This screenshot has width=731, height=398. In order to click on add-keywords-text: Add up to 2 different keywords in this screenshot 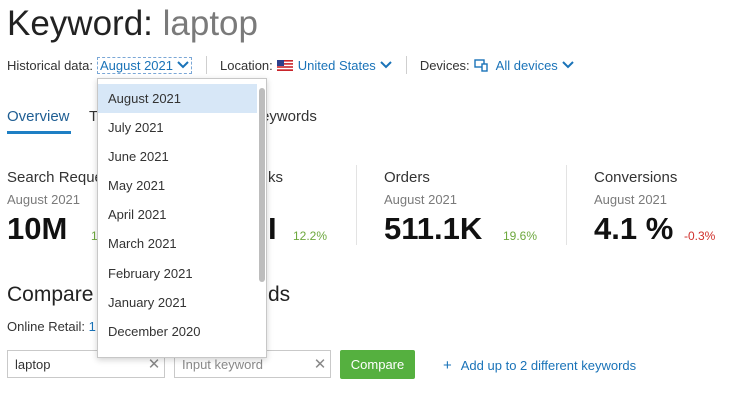, I will do `click(548, 365)`.